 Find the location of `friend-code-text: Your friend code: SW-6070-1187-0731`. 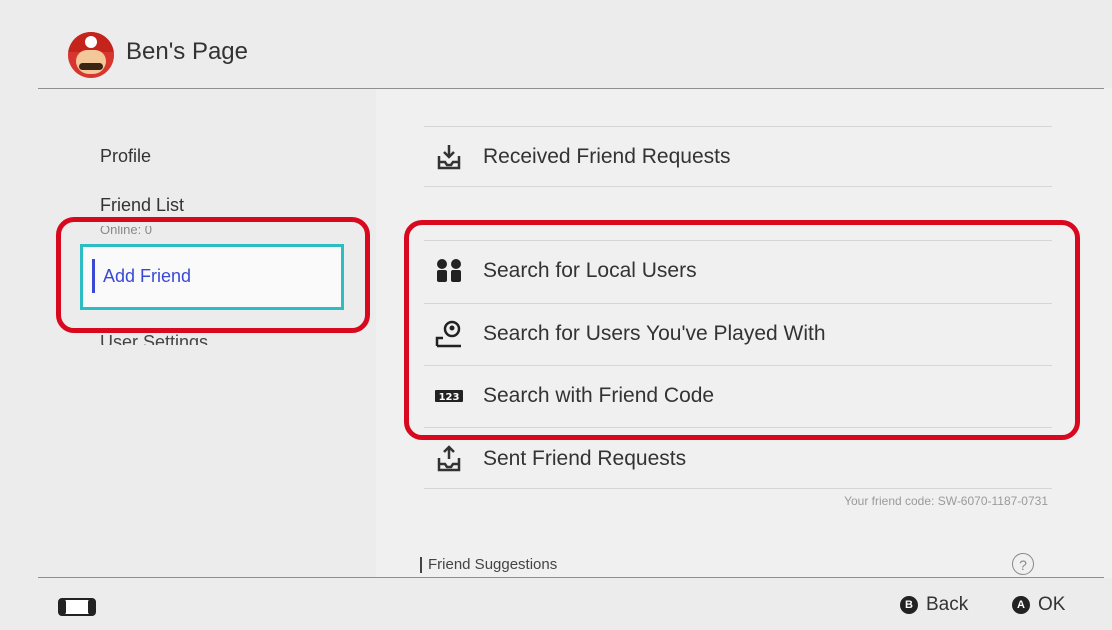

friend-code-text: Your friend code: SW-6070-1187-0731 is located at coordinates (946, 501).